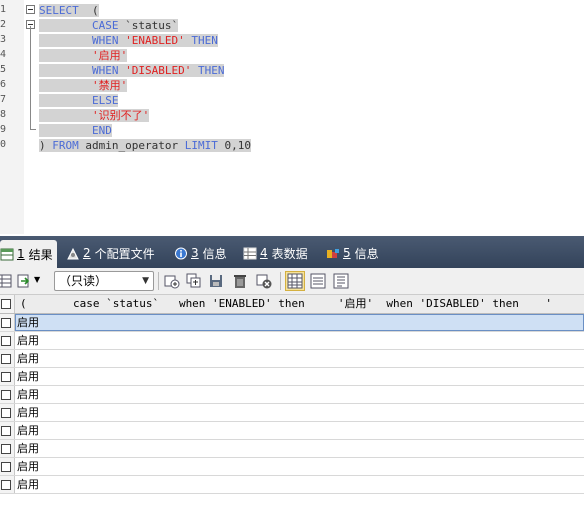  Describe the element at coordinates (6, 281) in the screenshot. I see `grid-view-icon` at that location.